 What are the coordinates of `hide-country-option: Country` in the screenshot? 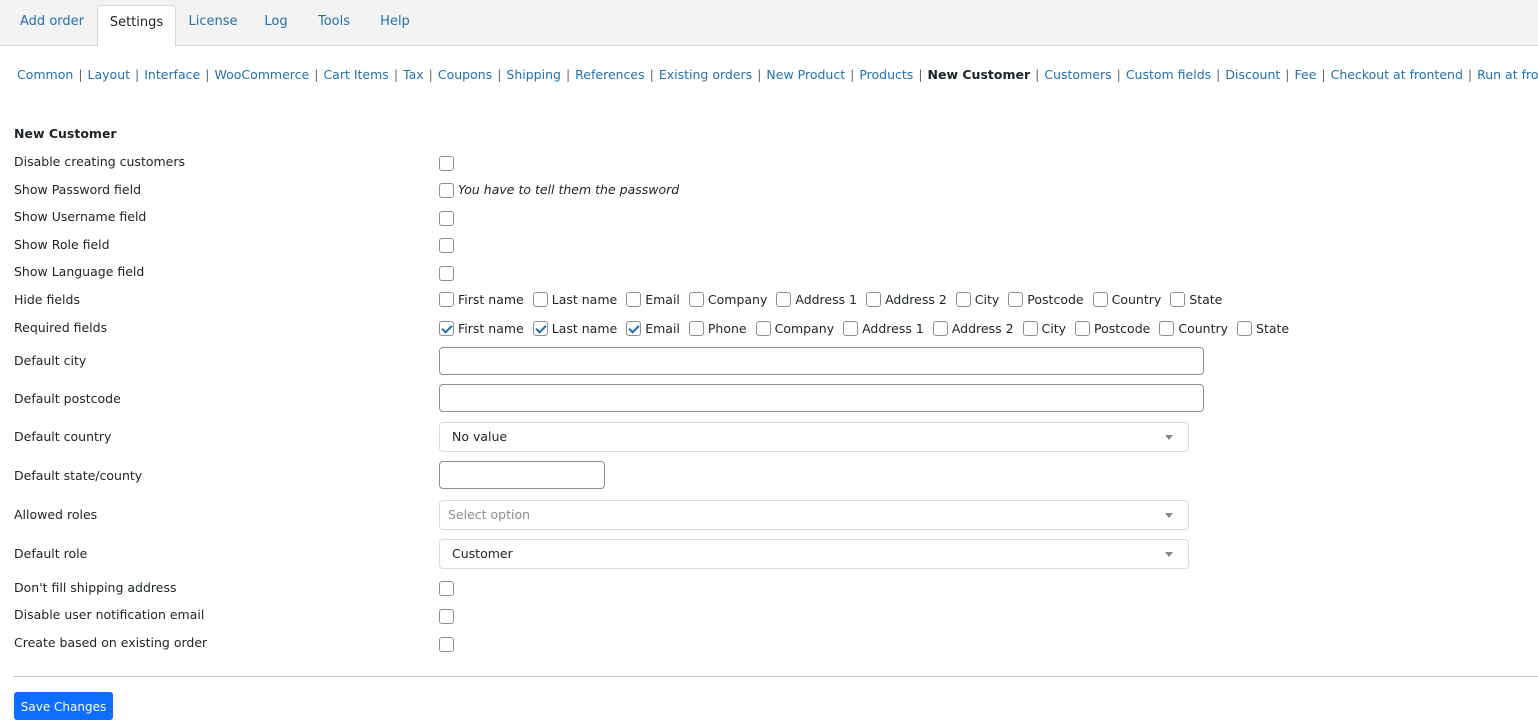 It's located at (1126, 299).